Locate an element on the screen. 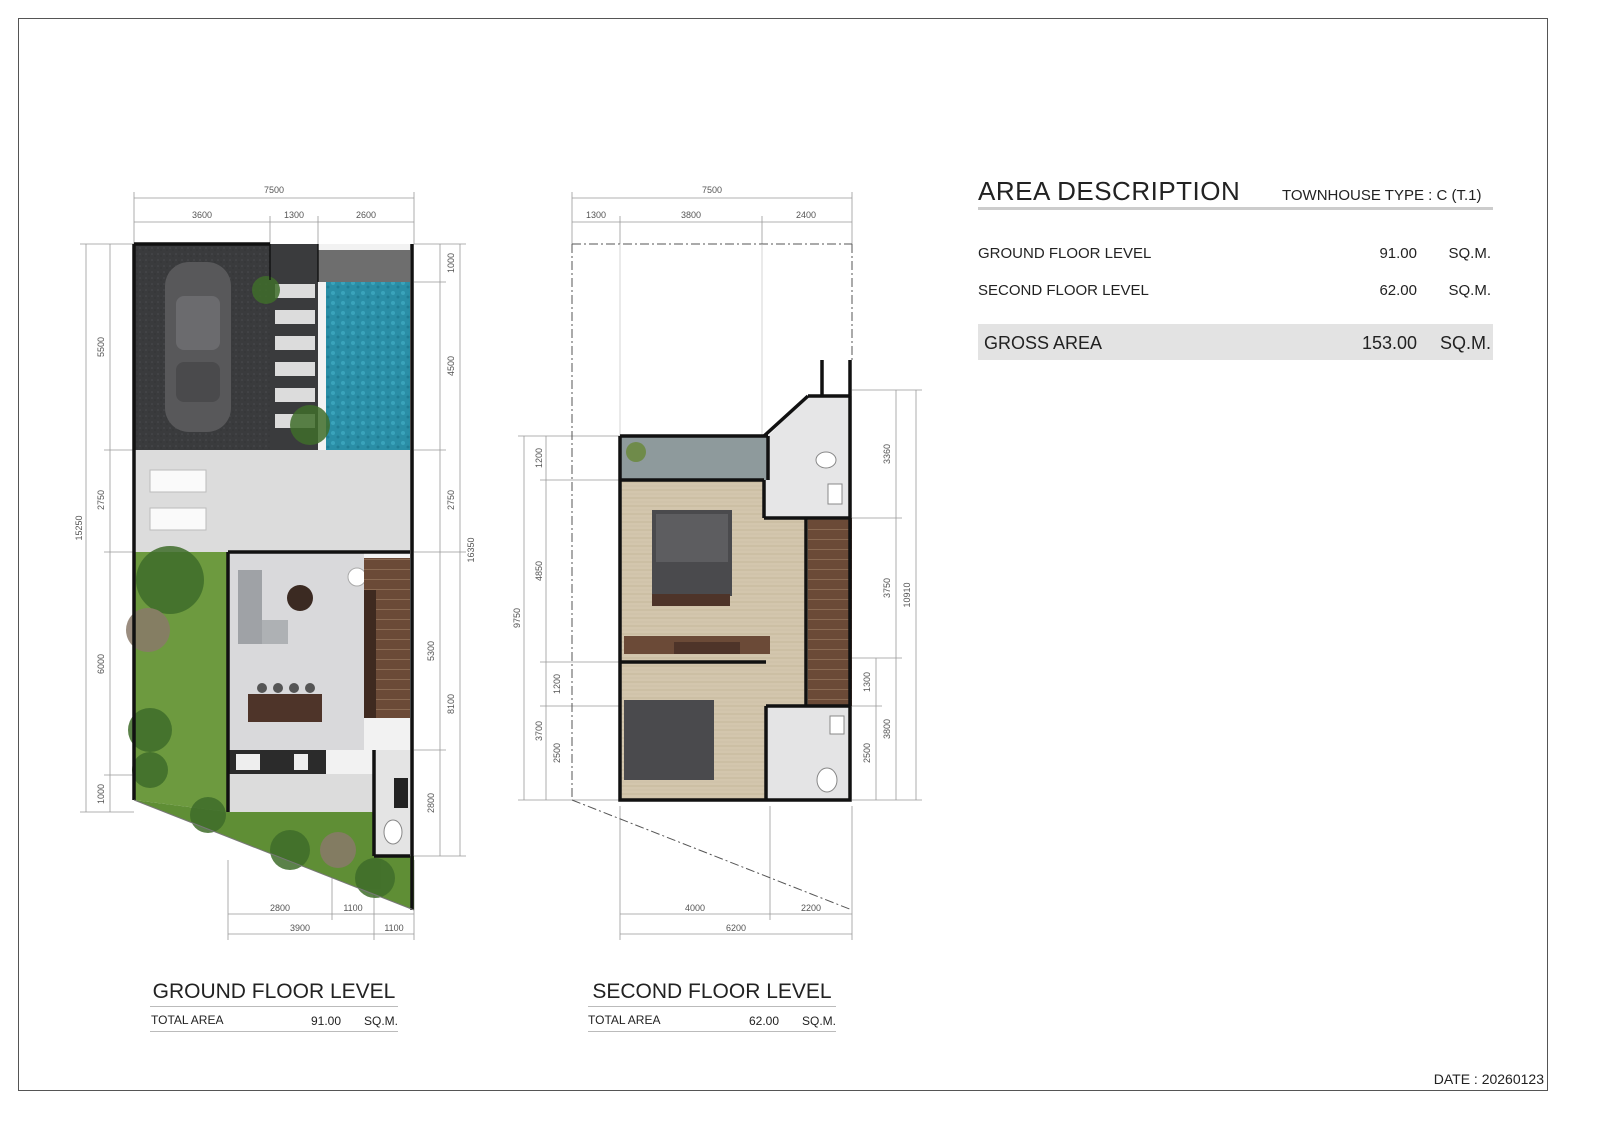 This screenshot has height=1131, width=1600. sf-dim-top-b: 3800 is located at coordinates (691, 215).